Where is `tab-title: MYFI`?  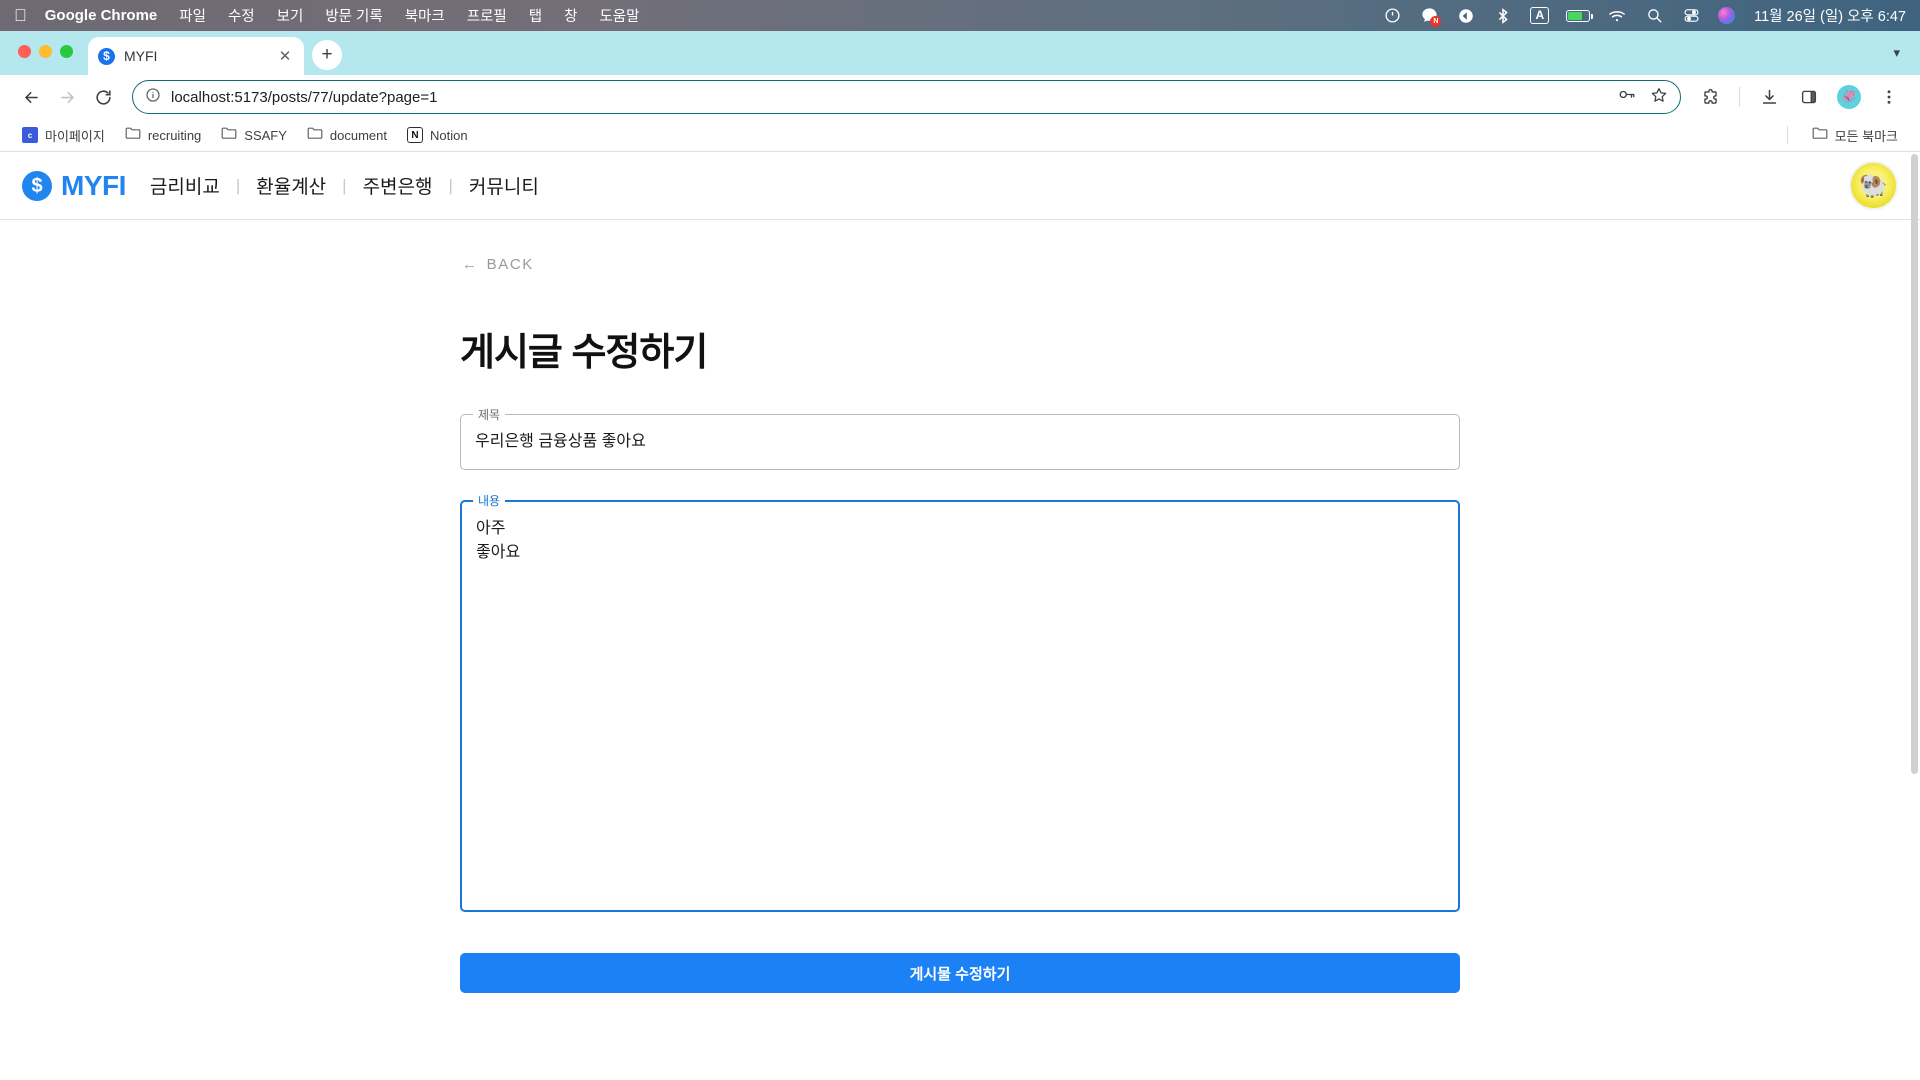 tab-title: MYFI is located at coordinates (141, 56).